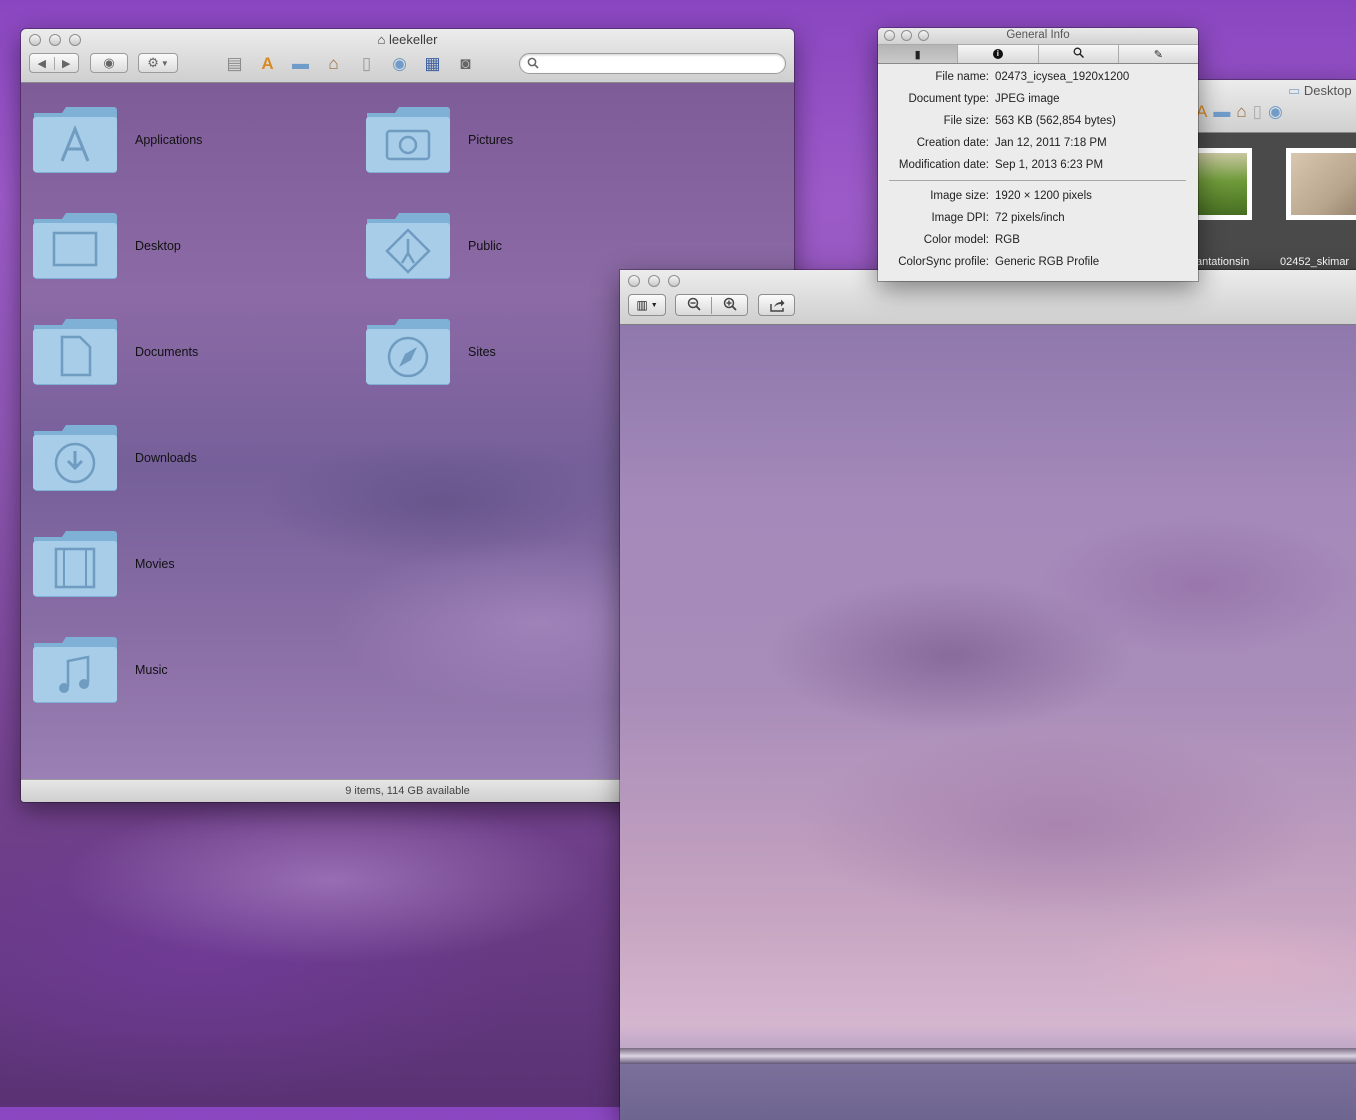 This screenshot has height=1120, width=1356. What do you see at coordinates (151, 670) in the screenshot?
I see `item-label: Music` at bounding box center [151, 670].